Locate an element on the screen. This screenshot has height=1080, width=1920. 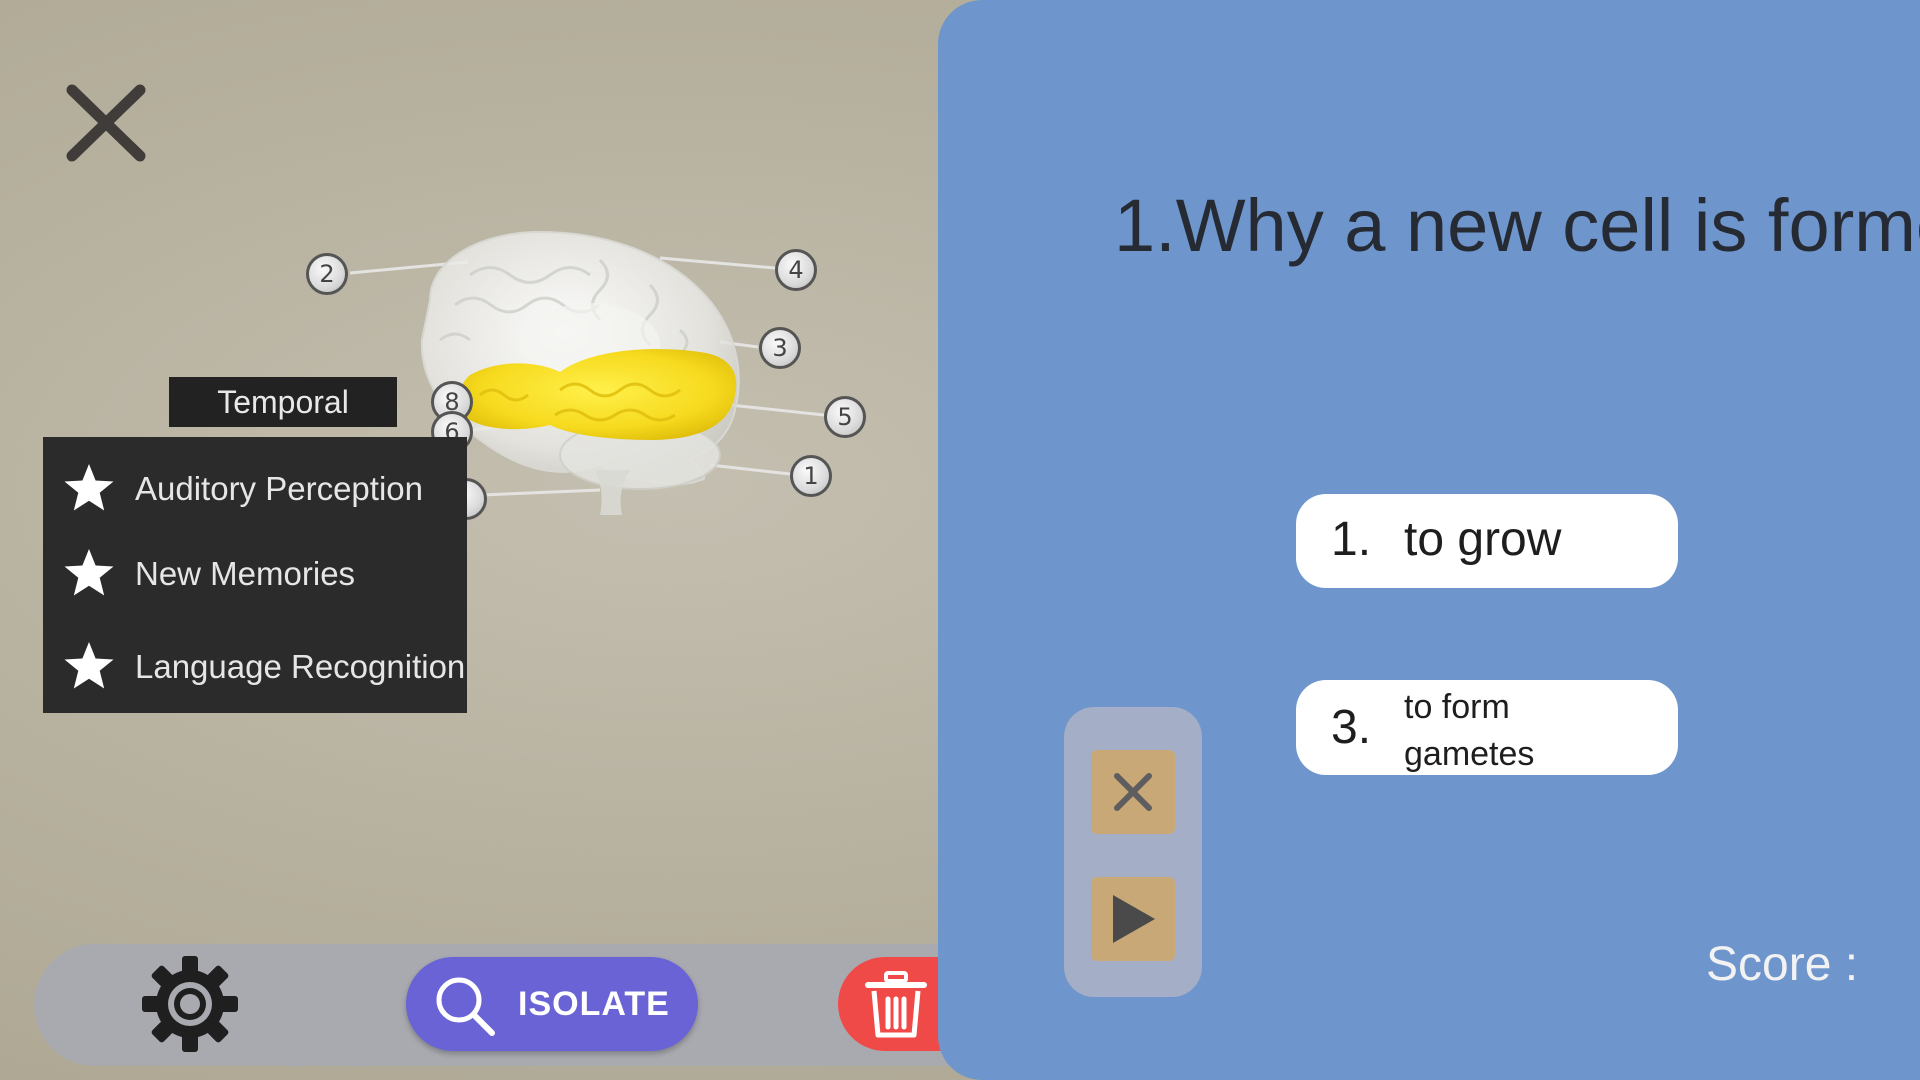
answer-text: to grow is located at coordinates (1483, 539).